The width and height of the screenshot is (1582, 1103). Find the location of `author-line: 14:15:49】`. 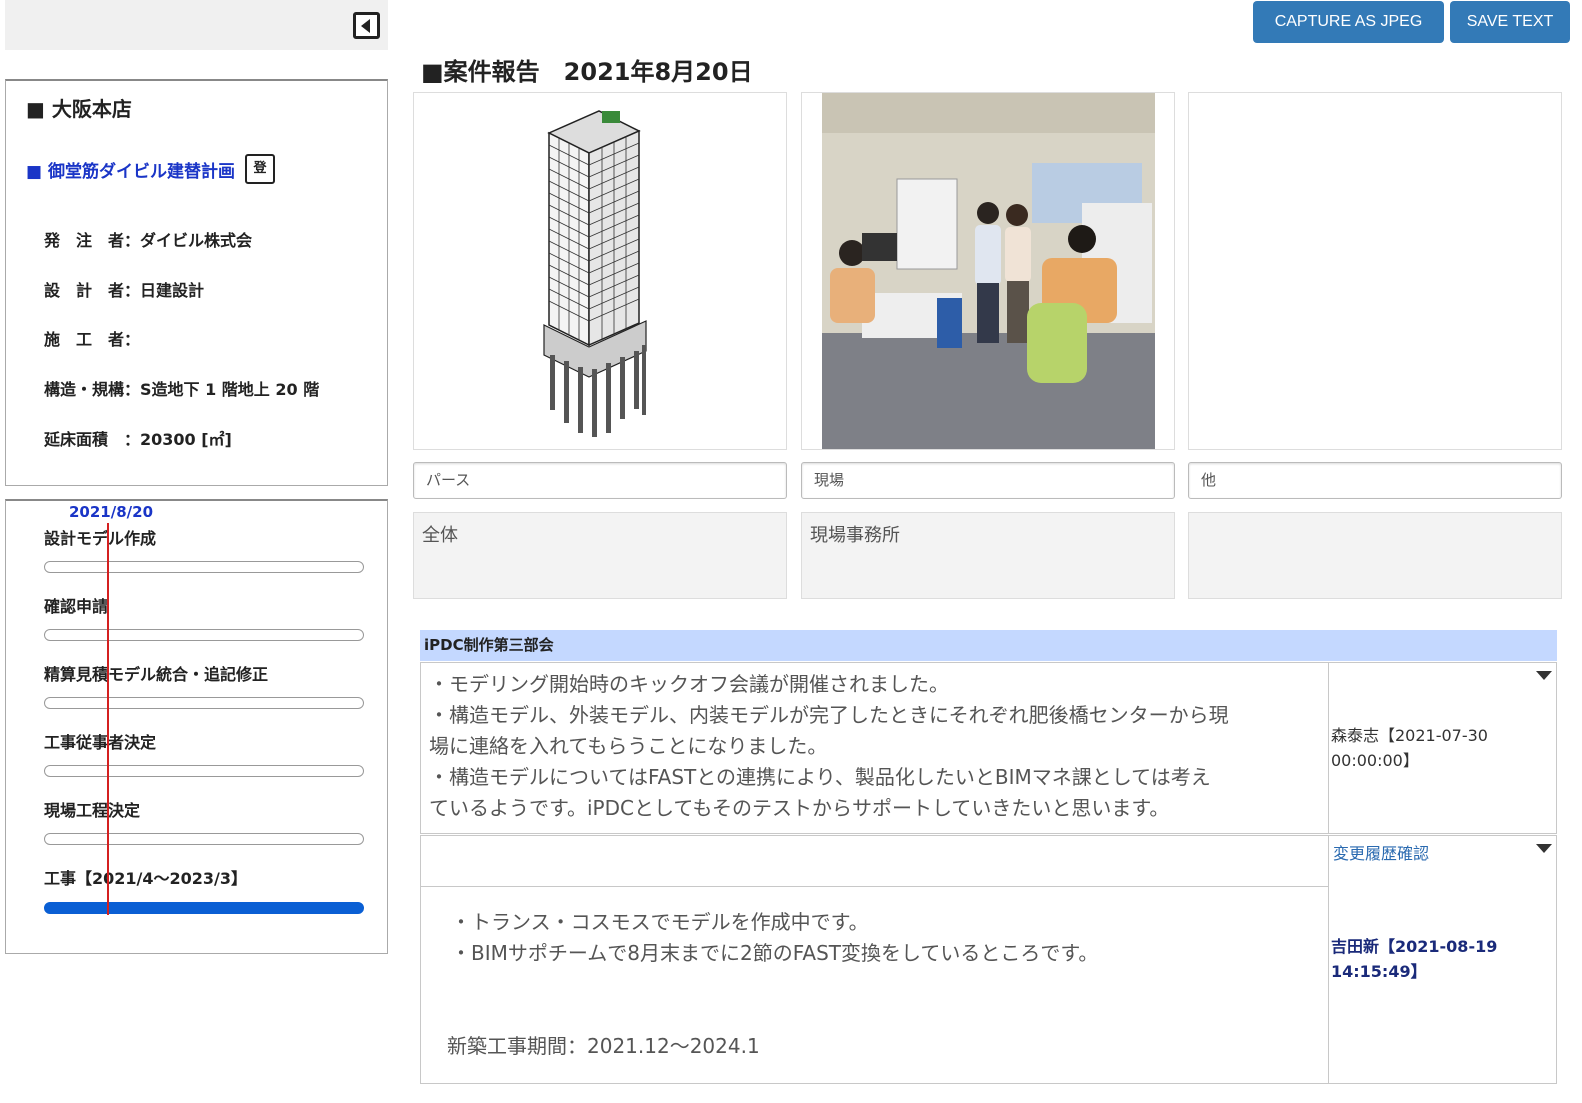

author-line: 14:15:49】 is located at coordinates (1379, 971).